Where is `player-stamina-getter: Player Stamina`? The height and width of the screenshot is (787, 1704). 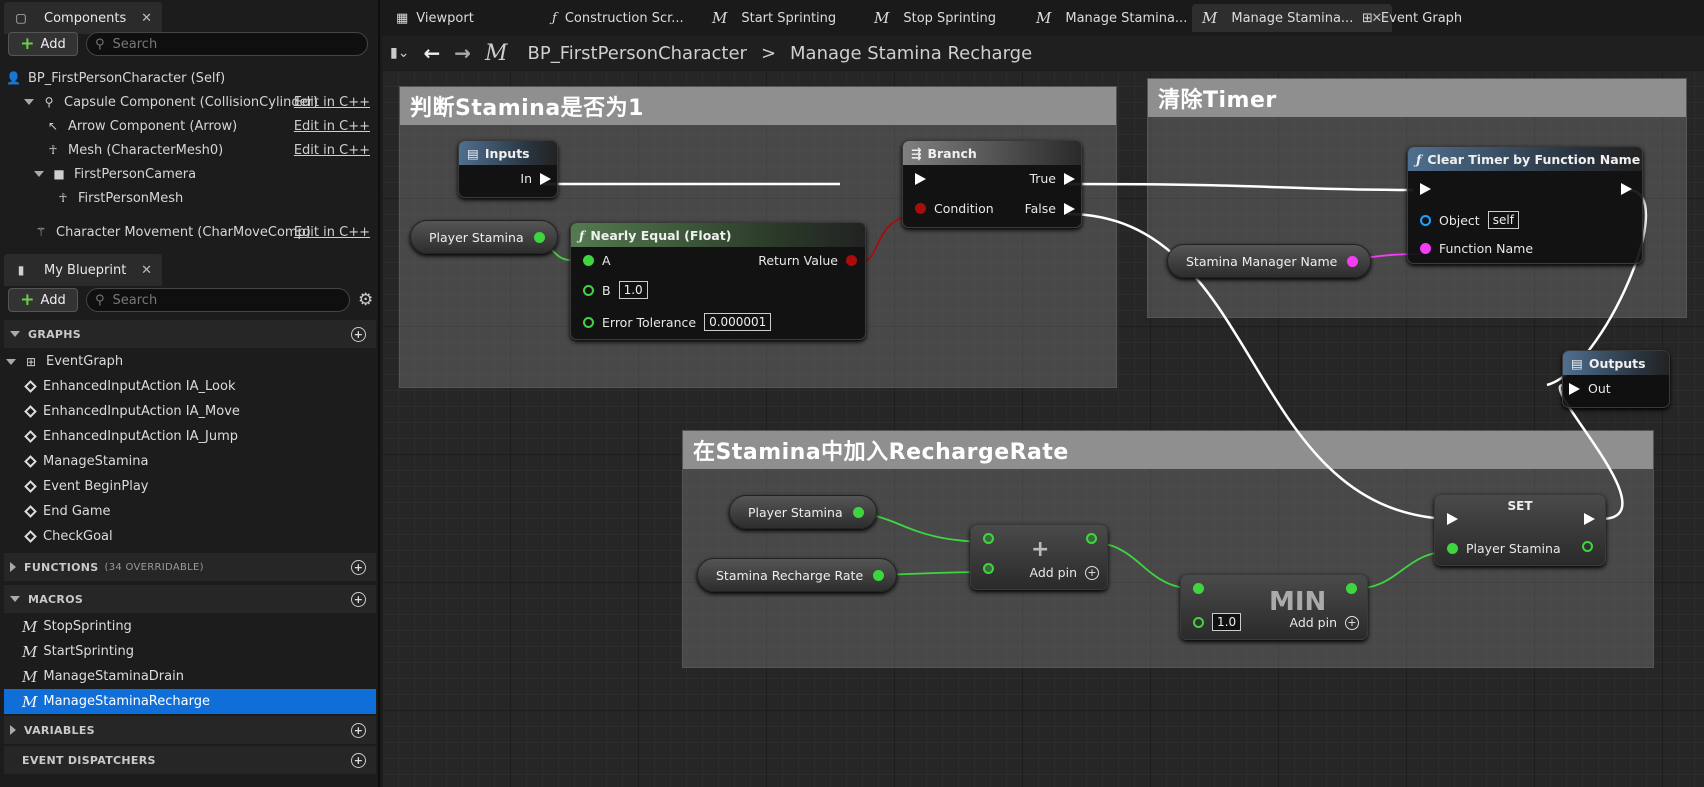 player-stamina-getter: Player Stamina is located at coordinates (484, 237).